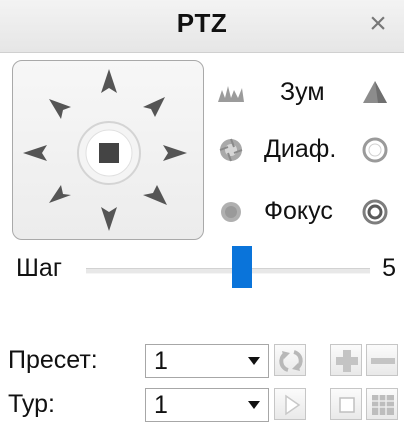 The image size is (404, 423). Describe the element at coordinates (39, 268) in the screenshot. I see `step-label: Шаг` at that location.